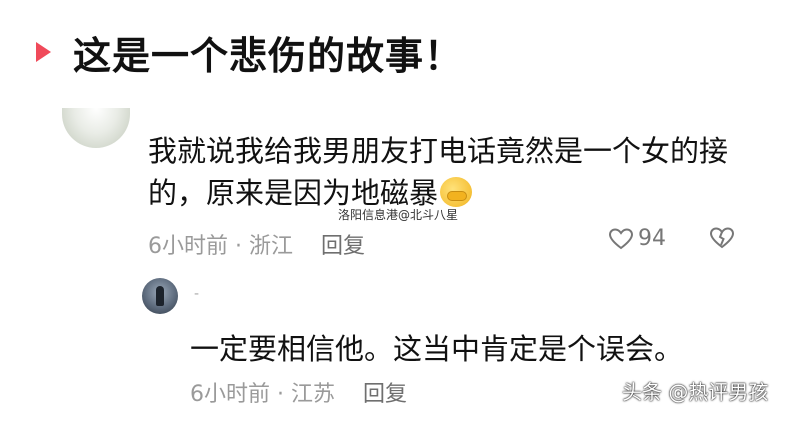 The image size is (799, 432). Describe the element at coordinates (196, 294) in the screenshot. I see `reply-username: -` at that location.